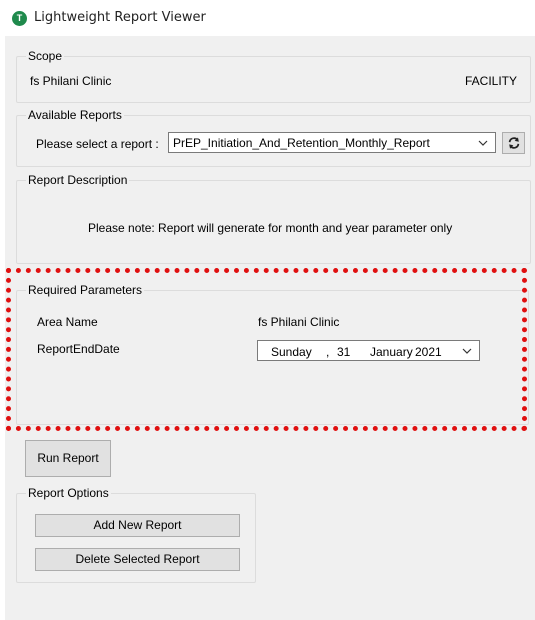 The image size is (535, 620). Describe the element at coordinates (137, 525) in the screenshot. I see `add-new-report-button: Add New Report` at that location.